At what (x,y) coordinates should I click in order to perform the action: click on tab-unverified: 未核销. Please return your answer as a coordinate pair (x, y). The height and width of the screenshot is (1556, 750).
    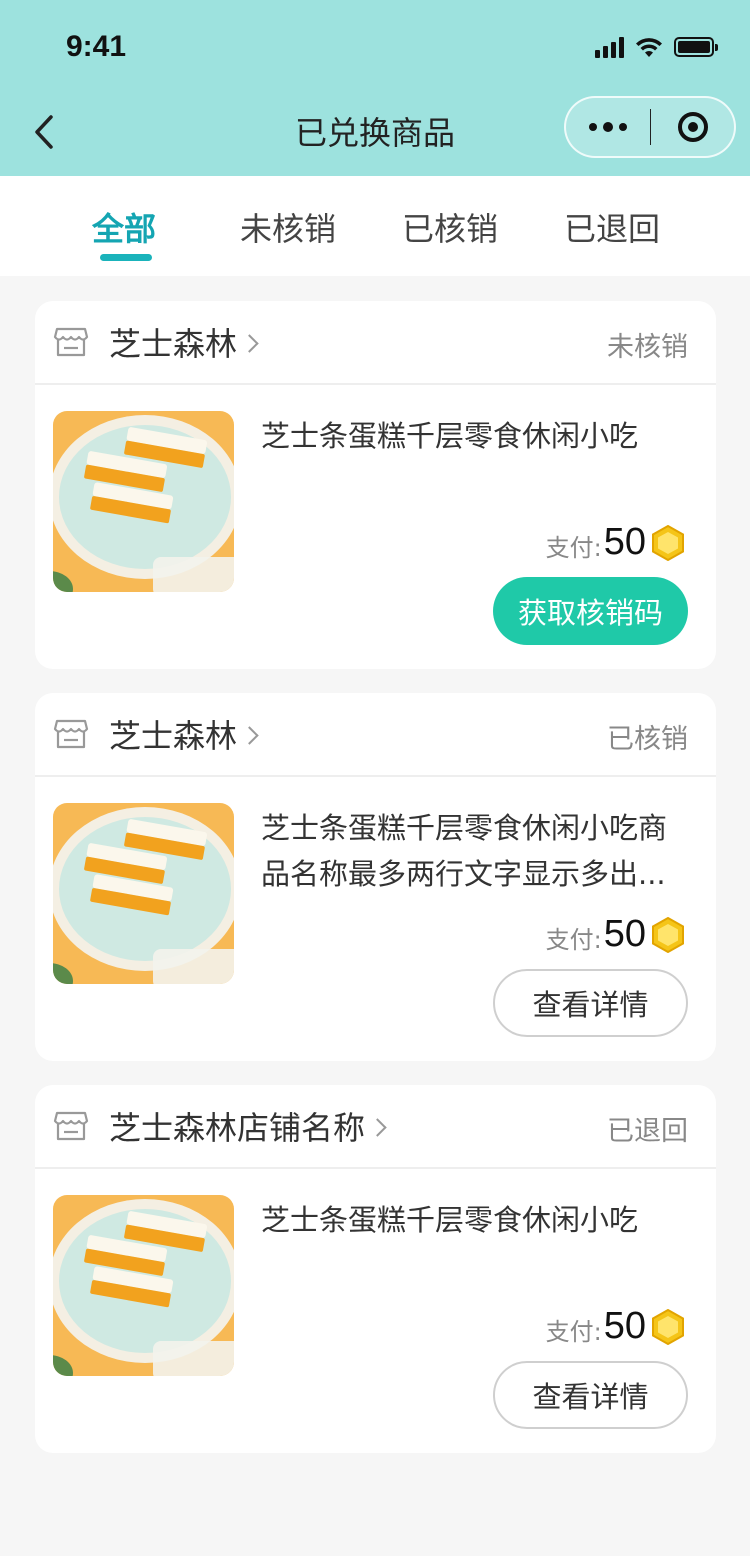
    Looking at the image, I should click on (288, 227).